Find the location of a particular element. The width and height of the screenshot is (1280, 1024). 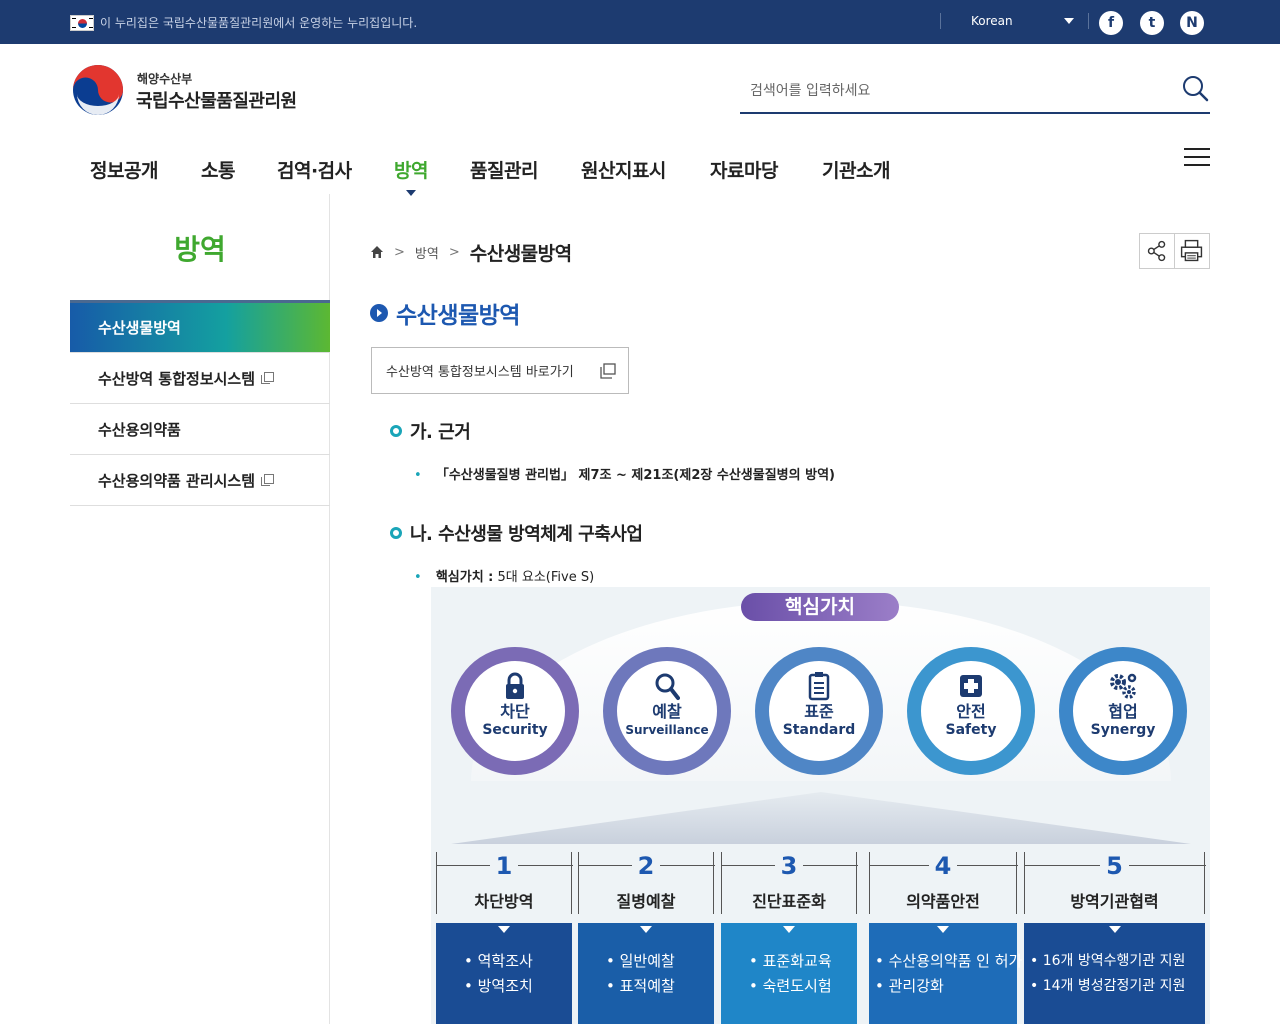

value-kr: 표준 is located at coordinates (819, 711).